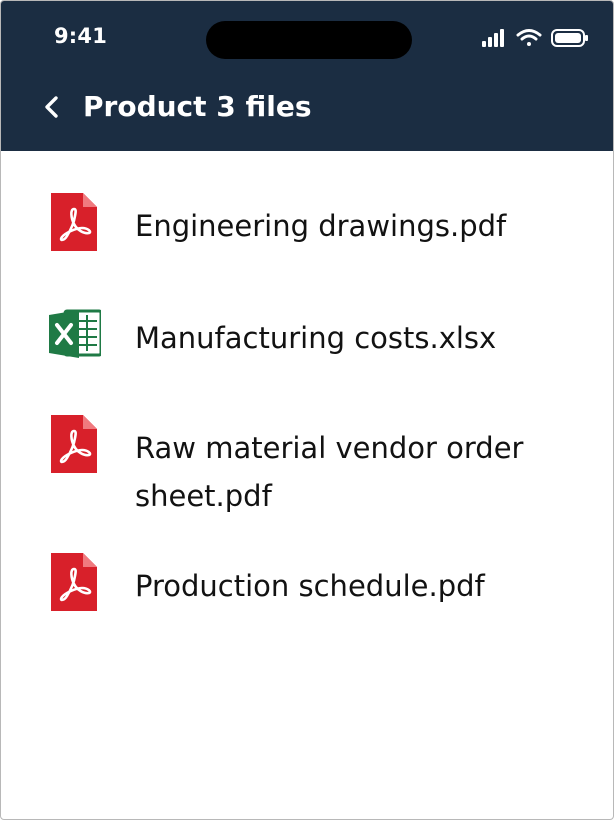 This screenshot has width=614, height=820. What do you see at coordinates (81, 36) in the screenshot?
I see `status-time: 9:41` at bounding box center [81, 36].